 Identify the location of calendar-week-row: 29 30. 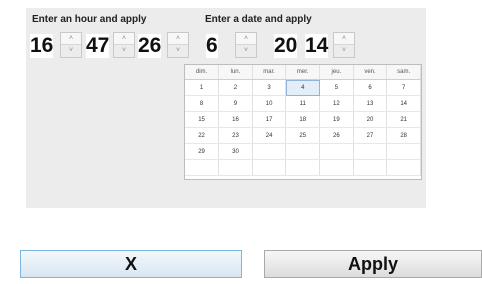
(303, 151).